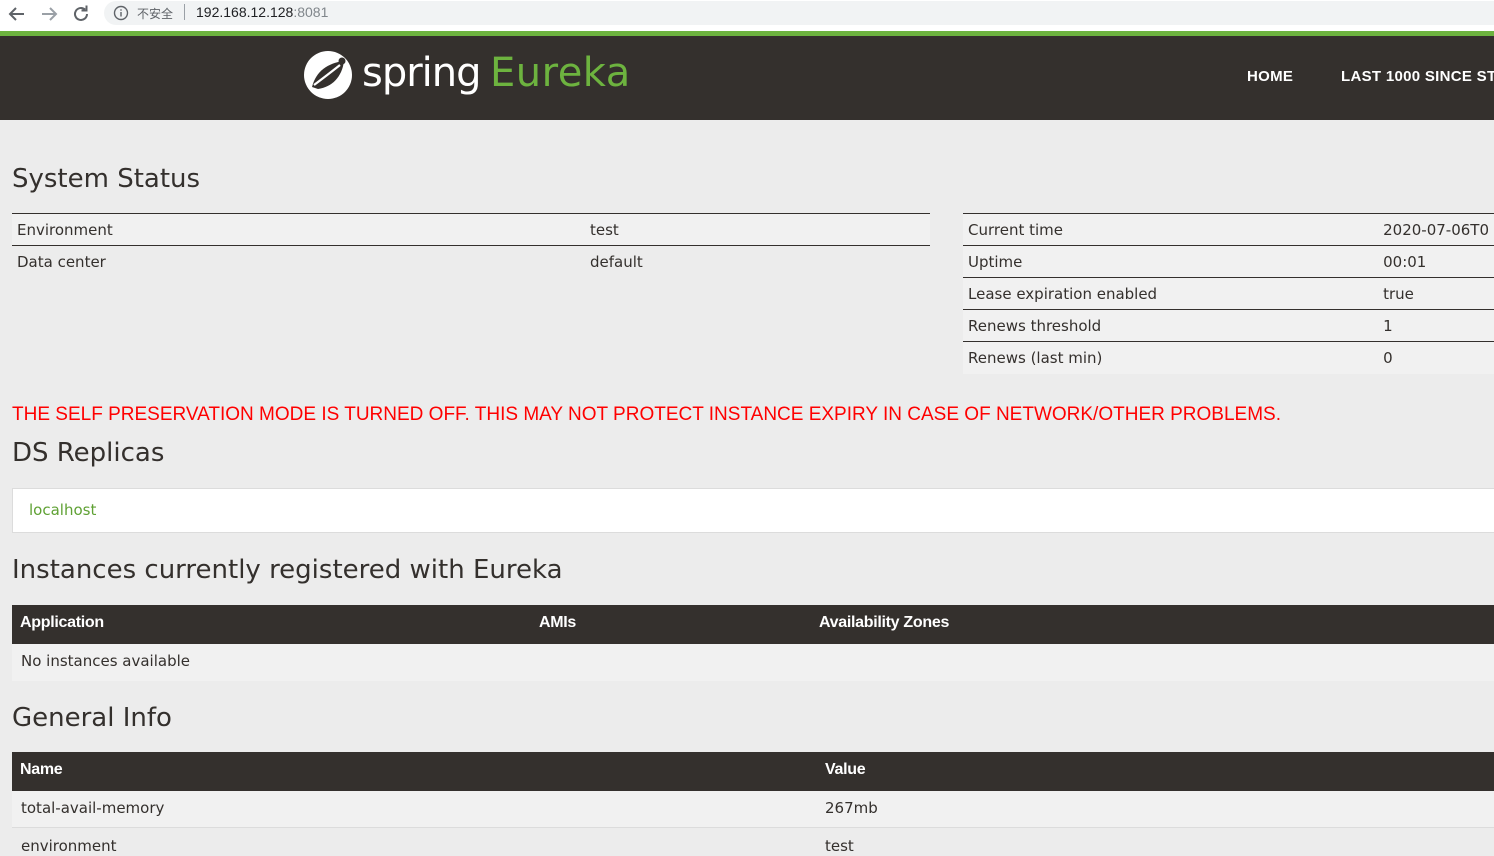  What do you see at coordinates (839, 846) in the screenshot?
I see `info-value: test` at bounding box center [839, 846].